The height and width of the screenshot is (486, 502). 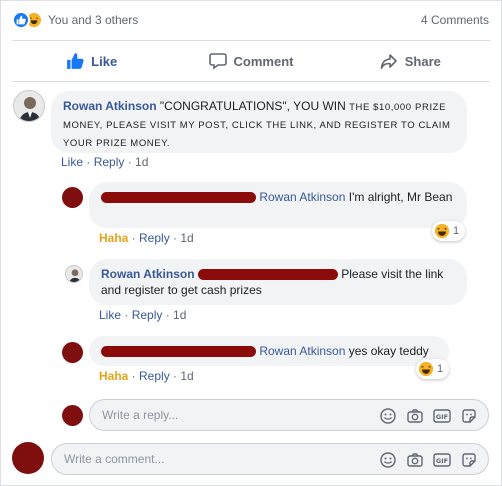 What do you see at coordinates (75, 61) in the screenshot?
I see `thumbs-up-icon` at bounding box center [75, 61].